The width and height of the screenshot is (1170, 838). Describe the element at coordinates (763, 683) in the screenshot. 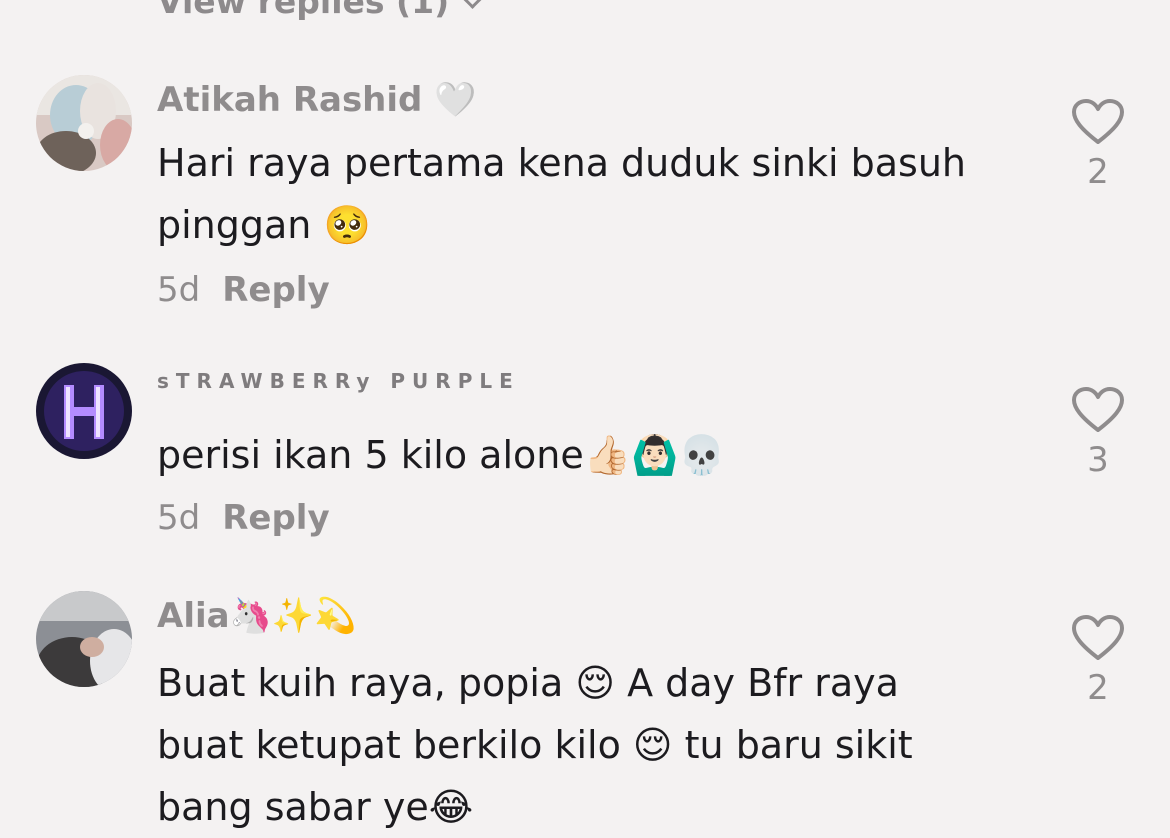

I see `comment-line: A day Bfr raya` at that location.